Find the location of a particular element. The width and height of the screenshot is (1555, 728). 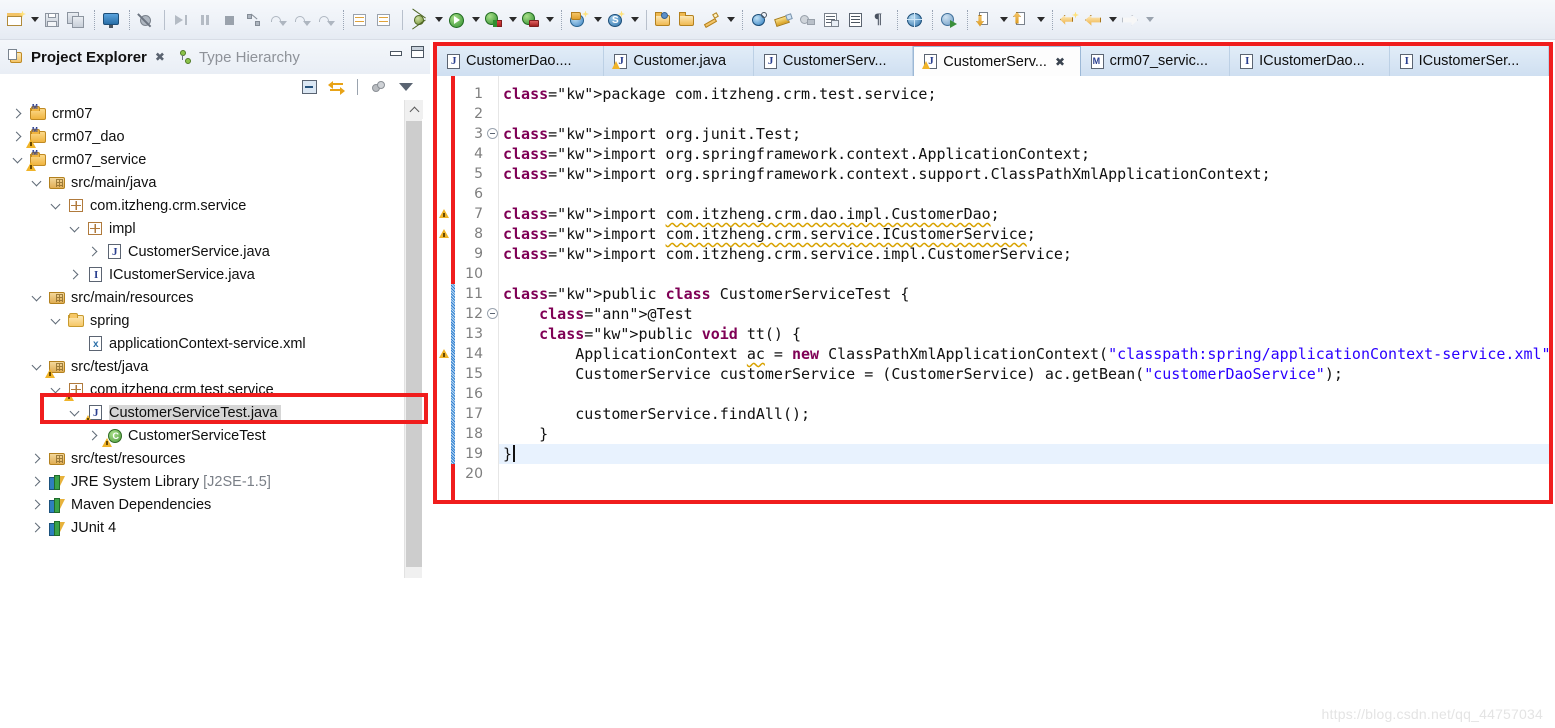

run-icon is located at coordinates (457, 20).